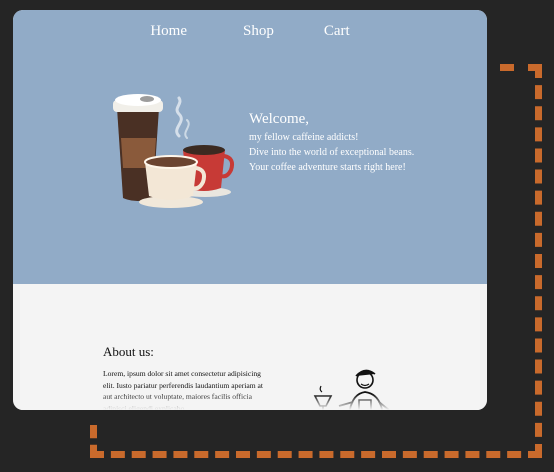 Image resolution: width=554 pixels, height=472 pixels. Describe the element at coordinates (279, 119) in the screenshot. I see `welcome-heading: Welcome,` at that location.